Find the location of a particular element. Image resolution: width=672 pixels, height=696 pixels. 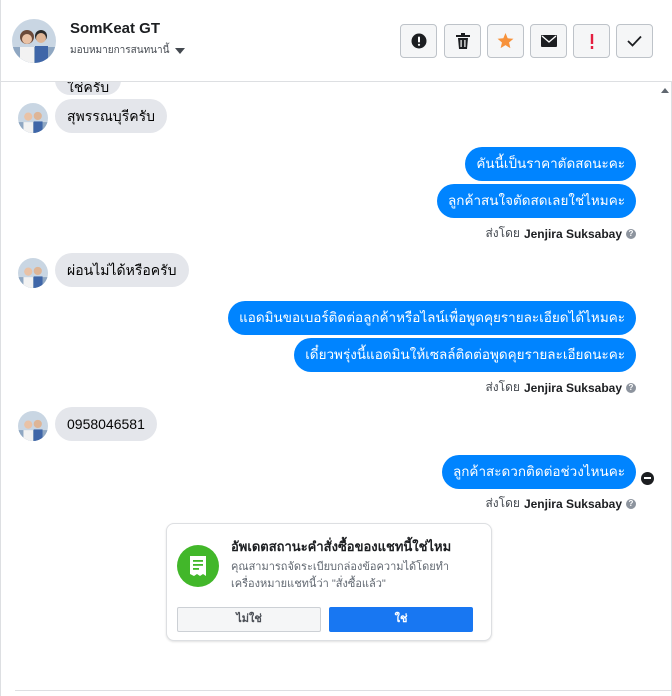

message-bubble-incoming: ผ่อนไม่ได้หรือครับ is located at coordinates (122, 270).